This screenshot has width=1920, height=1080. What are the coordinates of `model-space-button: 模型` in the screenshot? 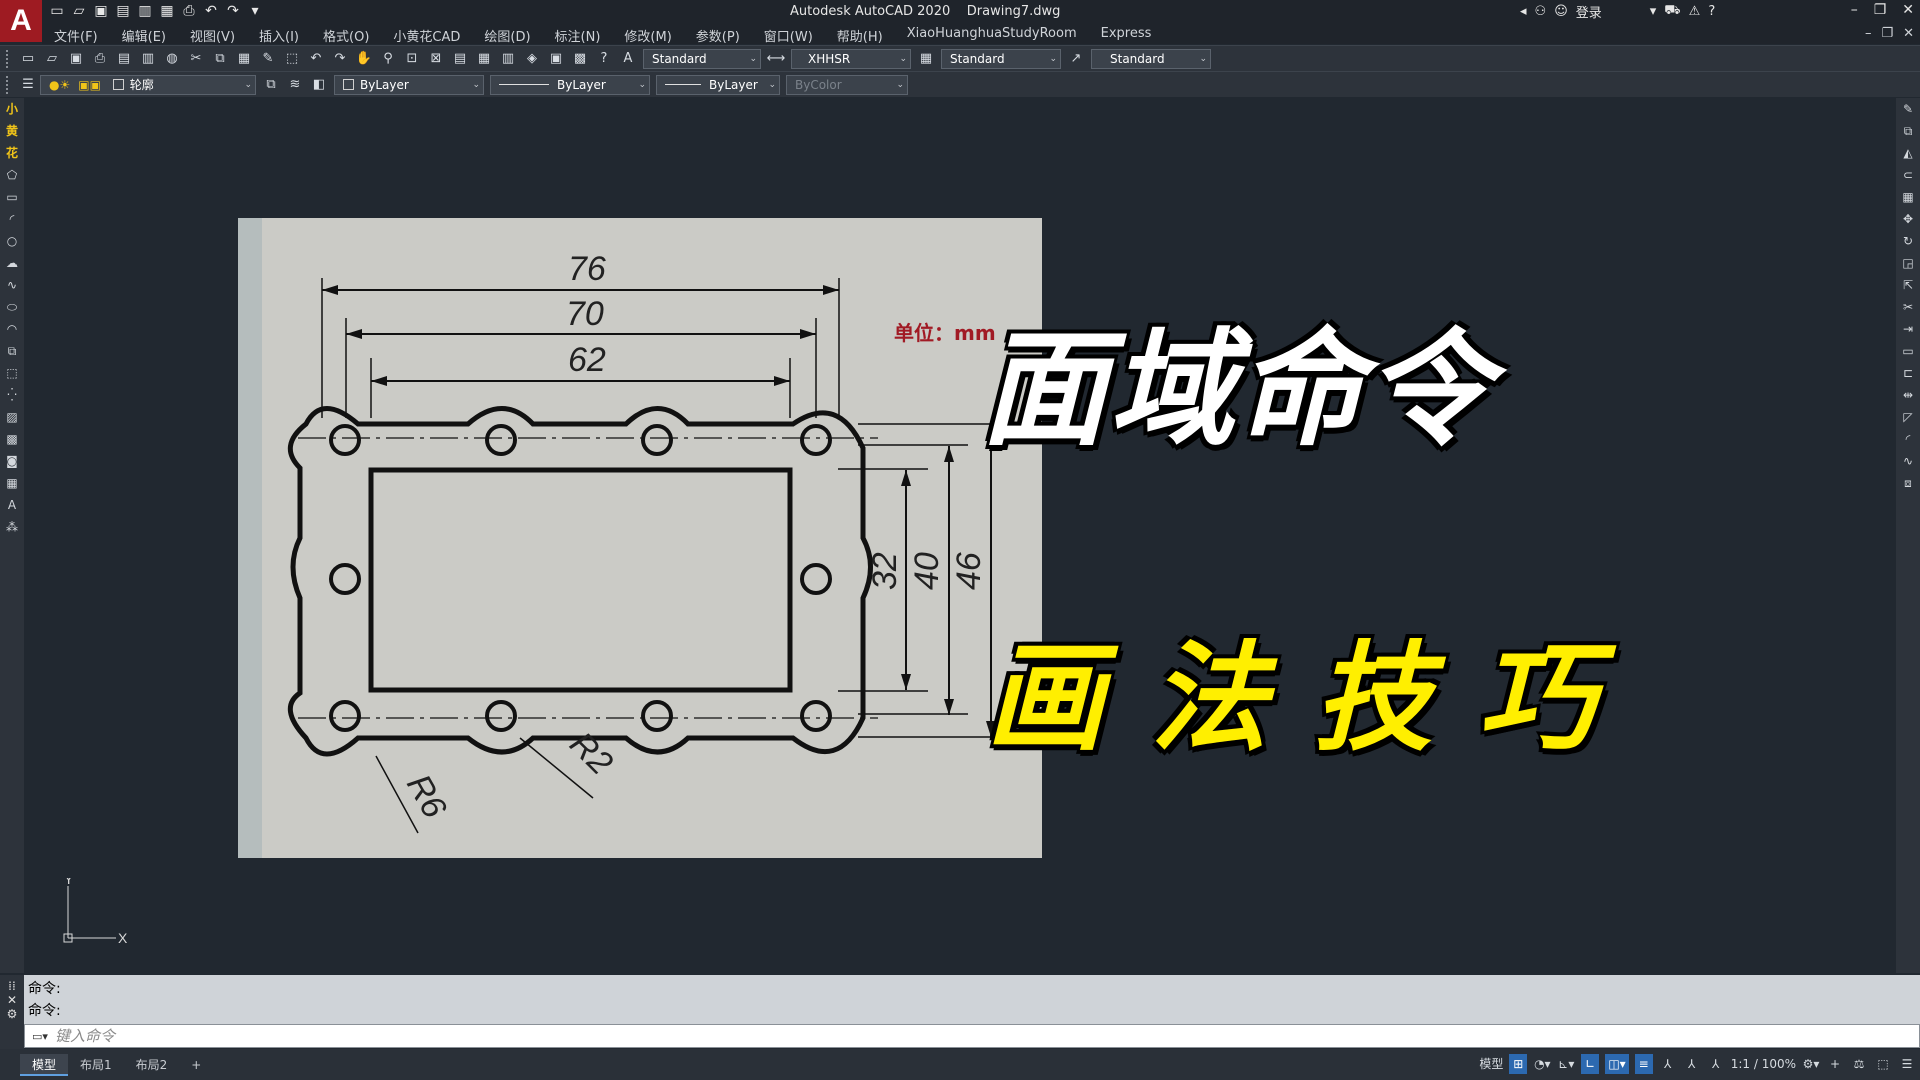 It's located at (1491, 1064).